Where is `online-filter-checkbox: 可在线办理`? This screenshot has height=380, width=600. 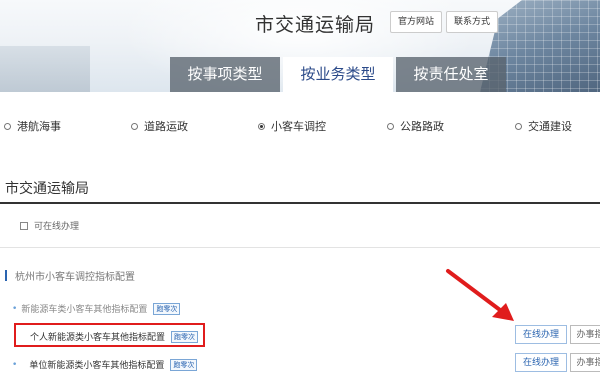
online-filter-checkbox: 可在线办理 is located at coordinates (49, 225).